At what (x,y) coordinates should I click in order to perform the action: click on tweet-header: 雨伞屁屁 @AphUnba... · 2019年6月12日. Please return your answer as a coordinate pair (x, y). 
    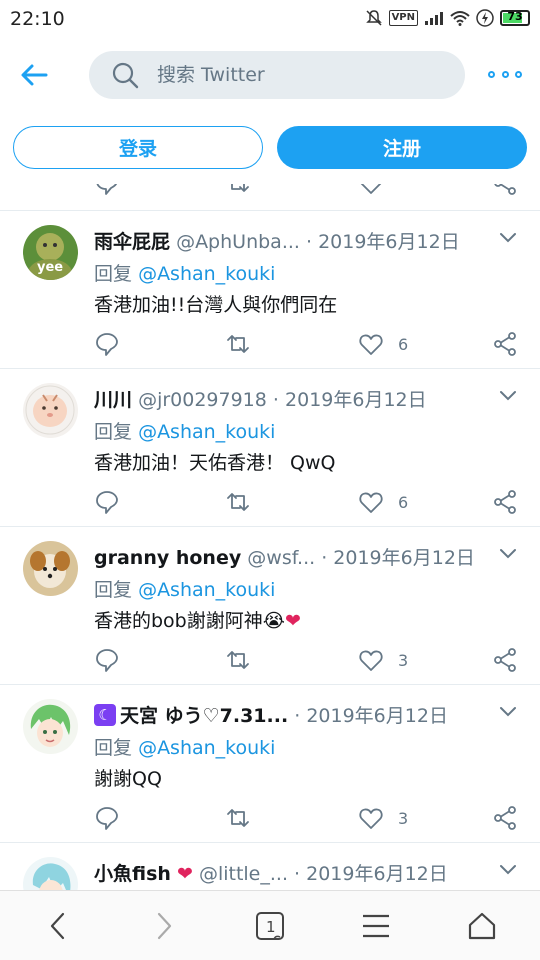
    Looking at the image, I should click on (284, 240).